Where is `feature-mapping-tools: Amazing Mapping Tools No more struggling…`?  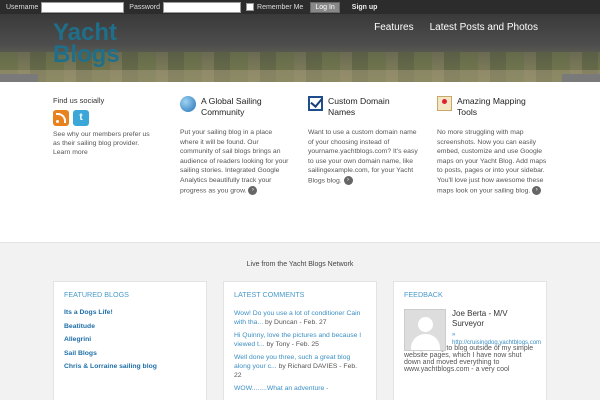
feature-mapping-tools: Amazing Mapping Tools No more struggling… is located at coordinates (492, 145).